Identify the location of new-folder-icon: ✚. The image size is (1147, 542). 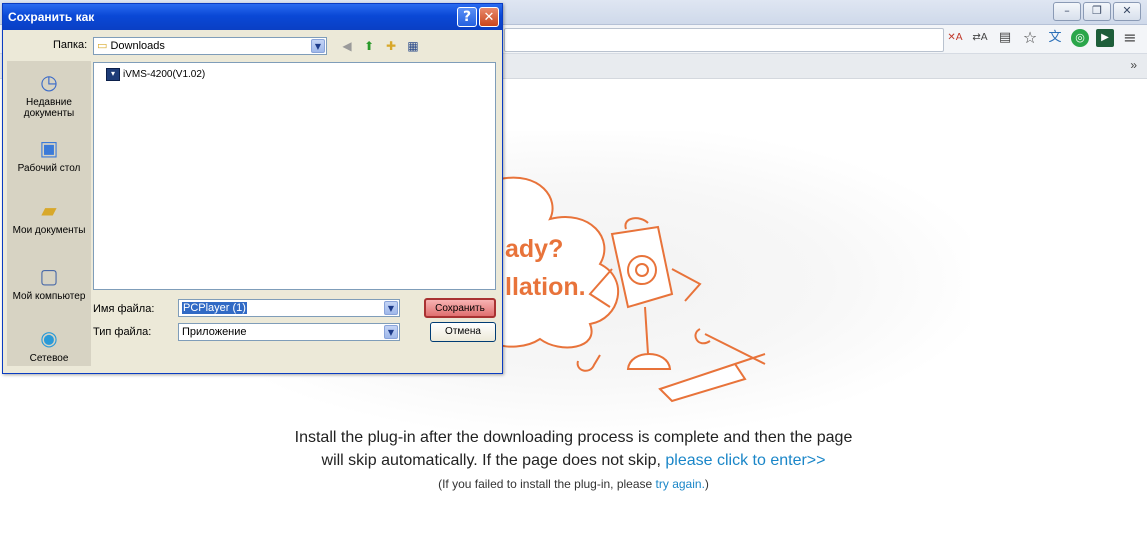
(391, 46).